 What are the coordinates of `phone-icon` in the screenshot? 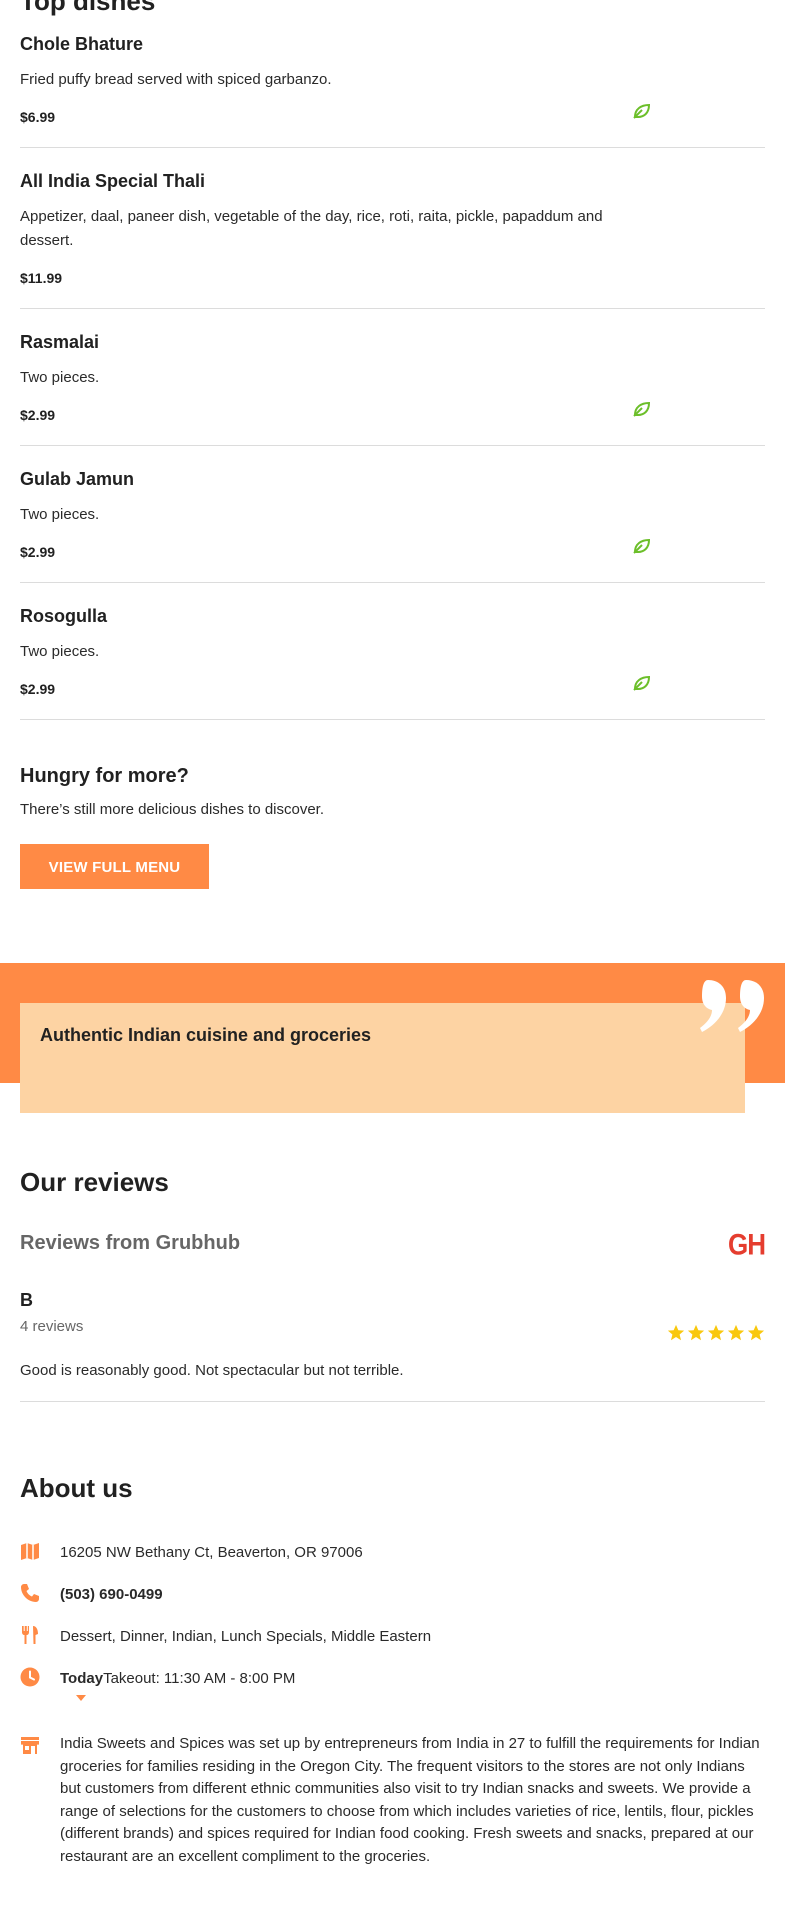 It's located at (30, 1593).